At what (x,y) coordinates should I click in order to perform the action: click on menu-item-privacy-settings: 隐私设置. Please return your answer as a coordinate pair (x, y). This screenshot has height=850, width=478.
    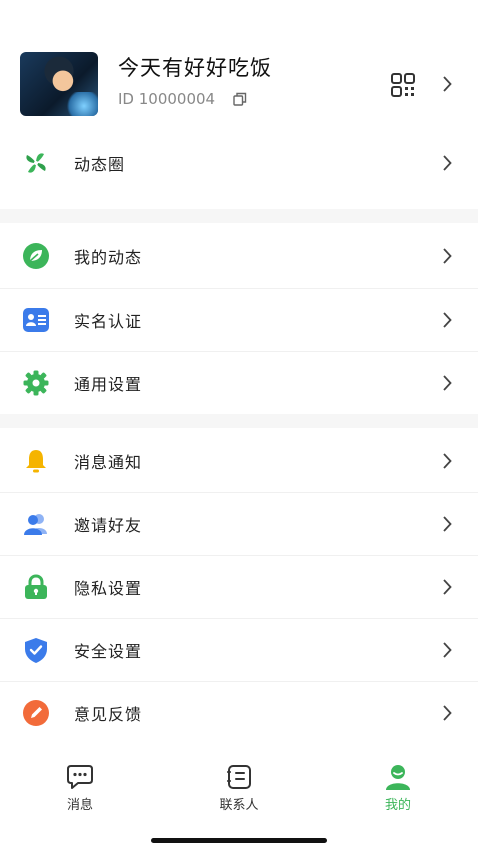
    Looking at the image, I should click on (239, 587).